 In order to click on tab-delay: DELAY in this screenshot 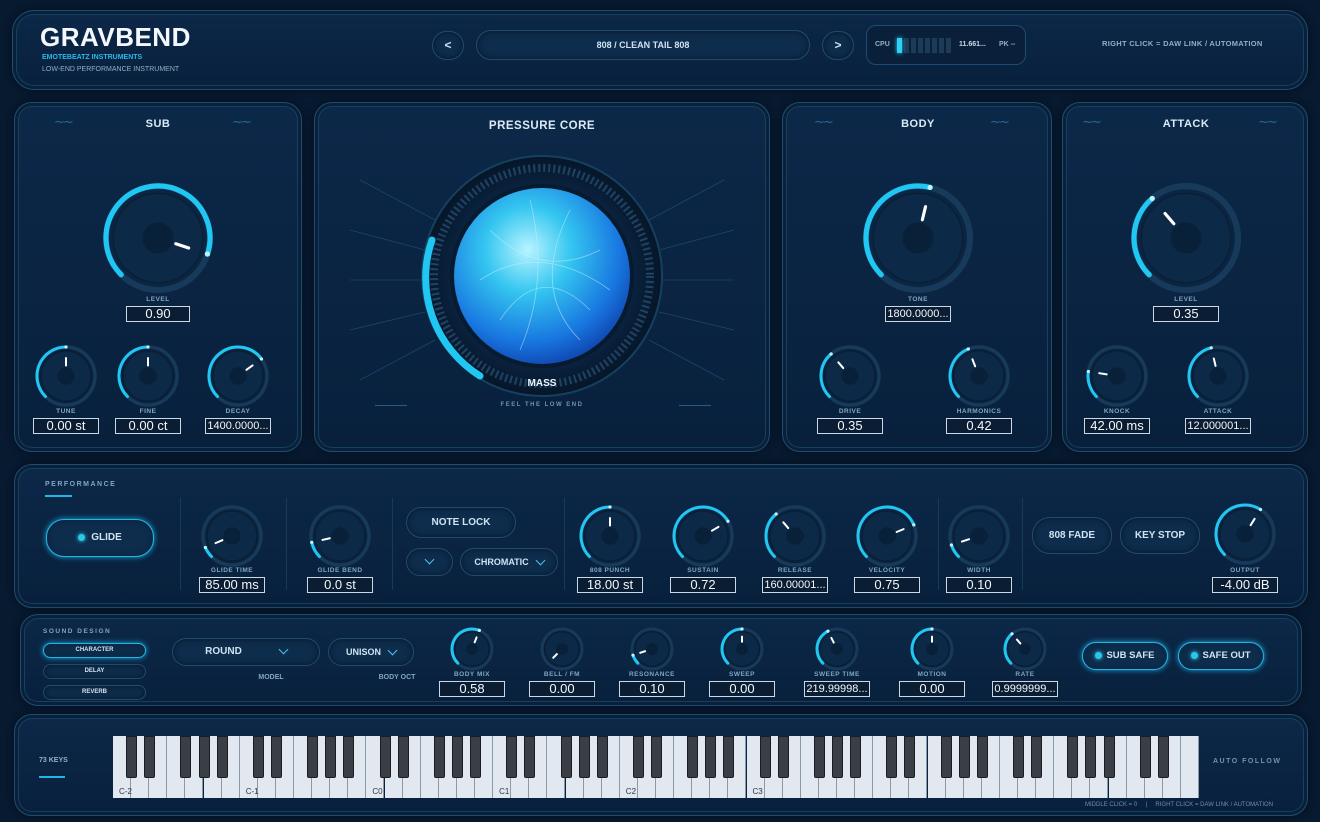, I will do `click(94, 671)`.